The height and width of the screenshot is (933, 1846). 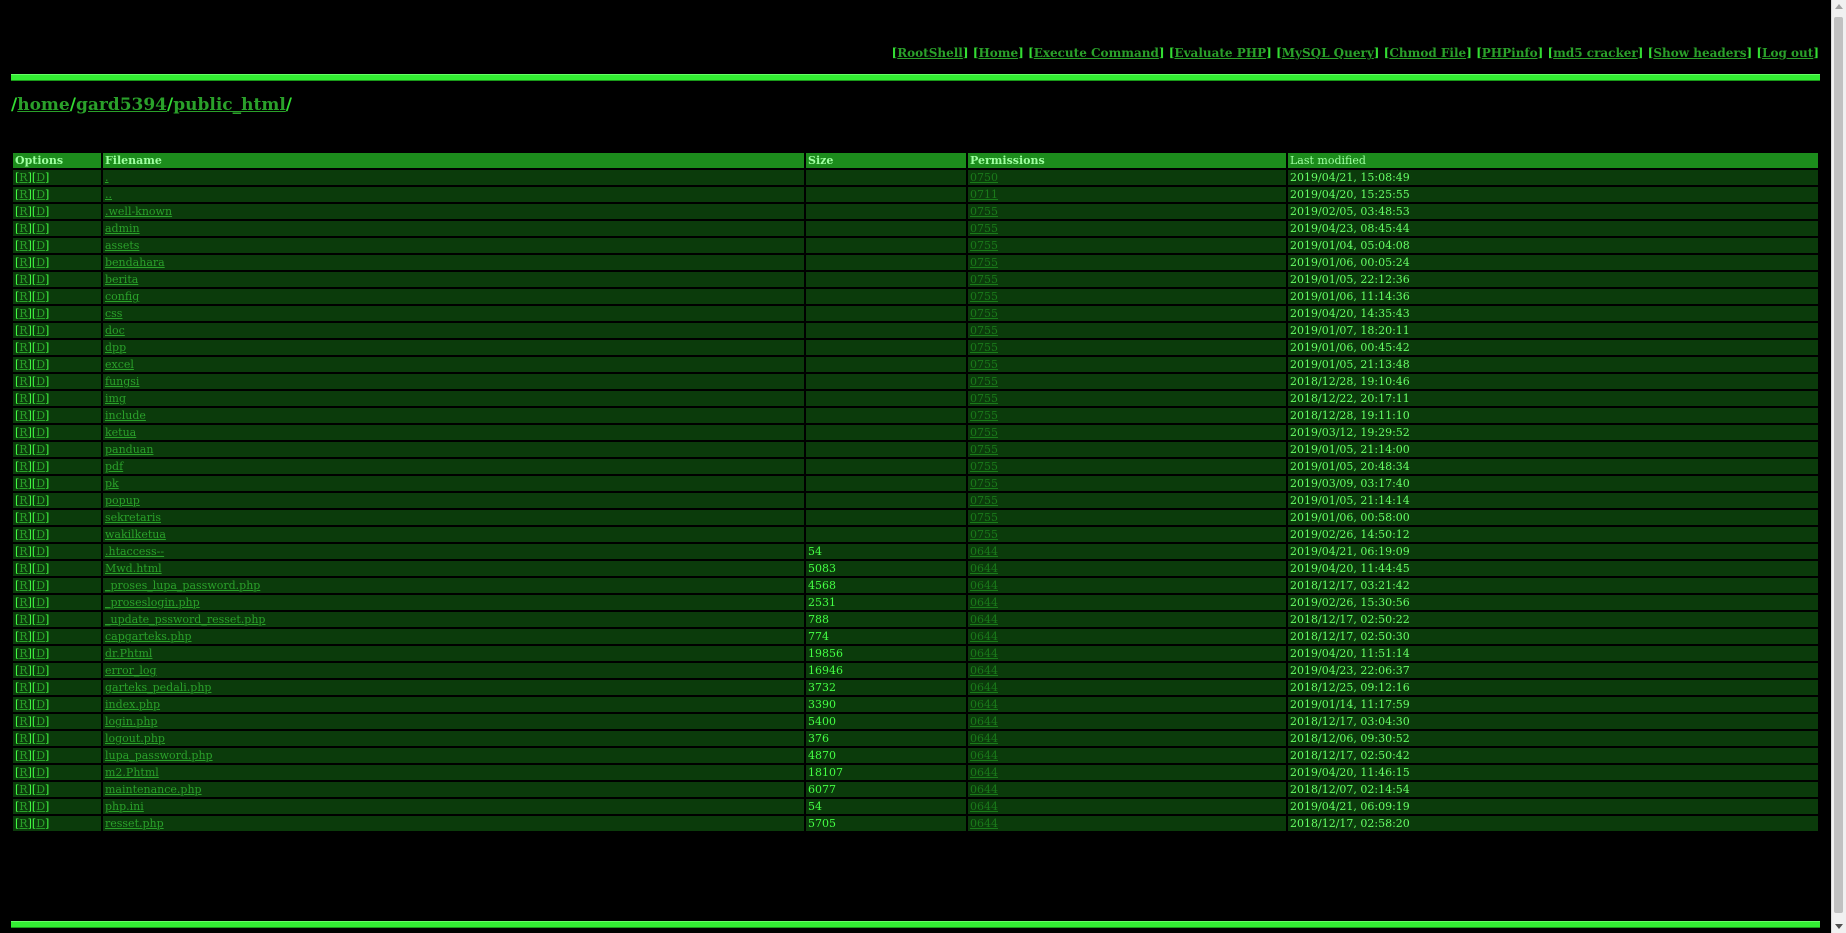 What do you see at coordinates (133, 568) in the screenshot?
I see `filename-link: Mwd.html` at bounding box center [133, 568].